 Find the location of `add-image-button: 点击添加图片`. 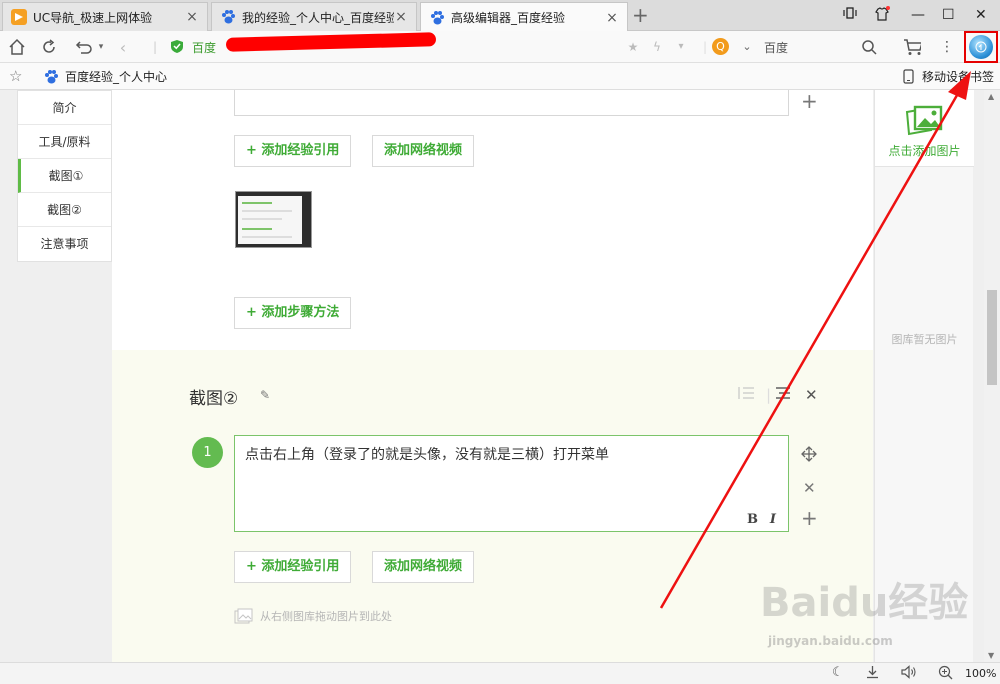

add-image-button: 点击添加图片 is located at coordinates (924, 128).